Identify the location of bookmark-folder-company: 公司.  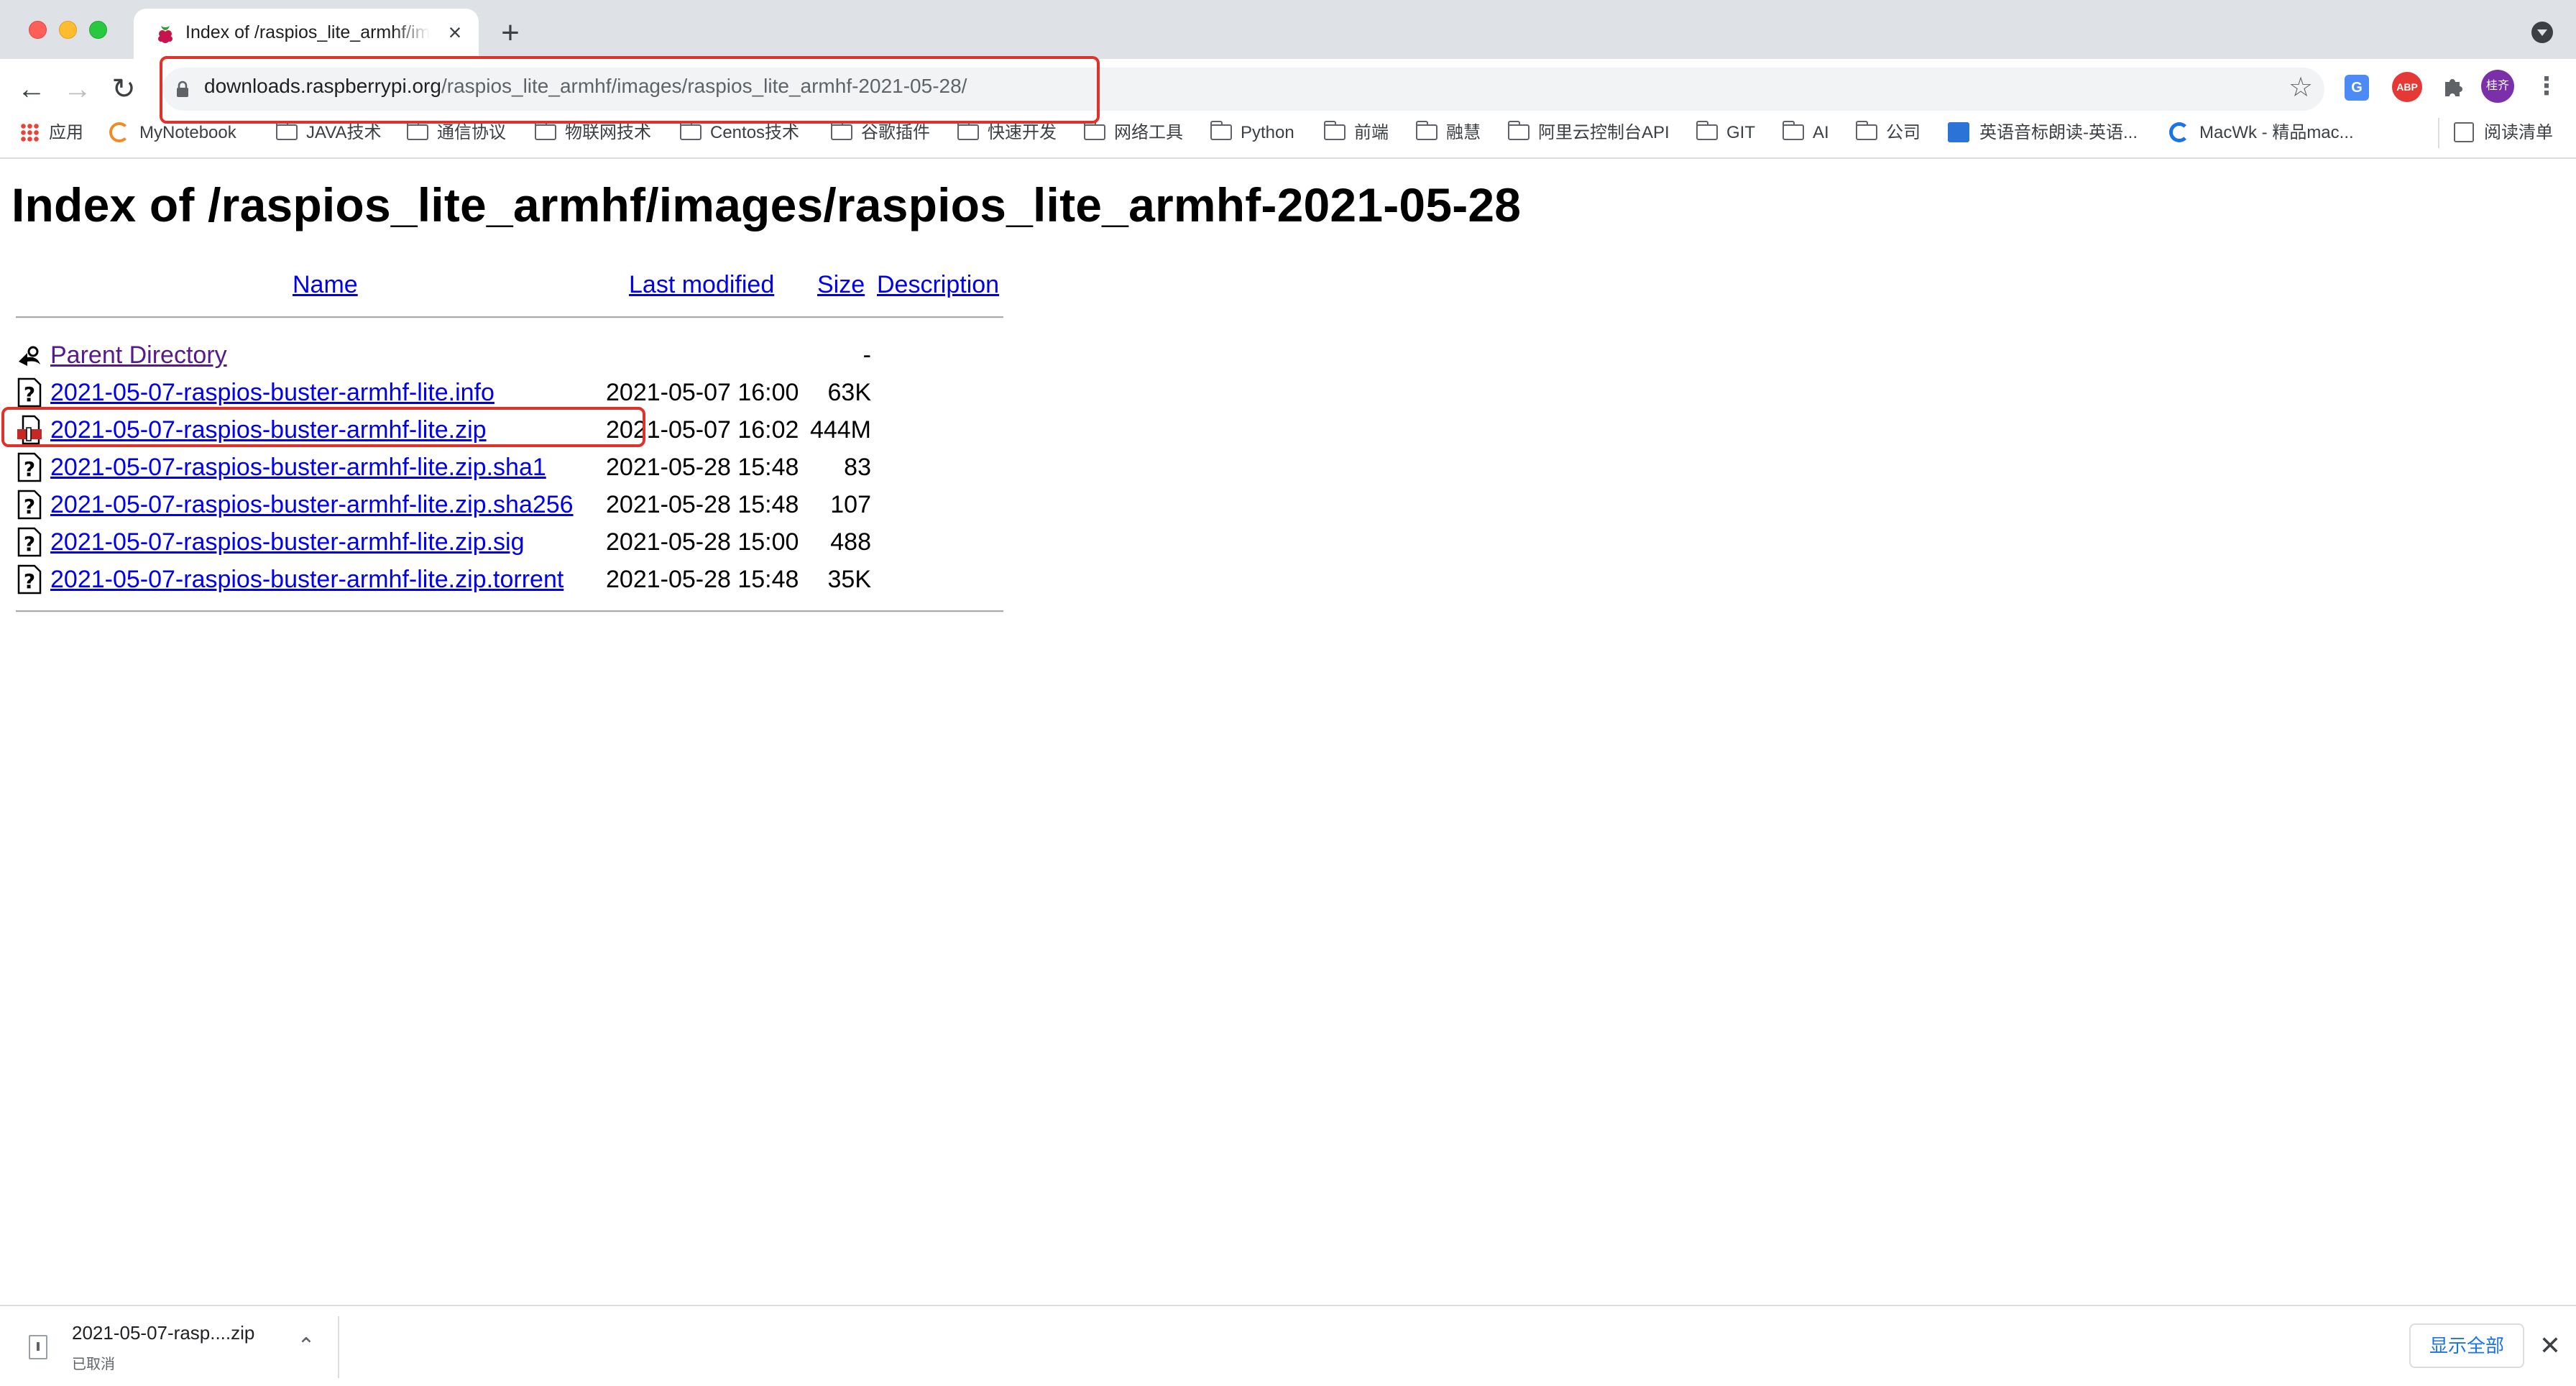
(1887, 132).